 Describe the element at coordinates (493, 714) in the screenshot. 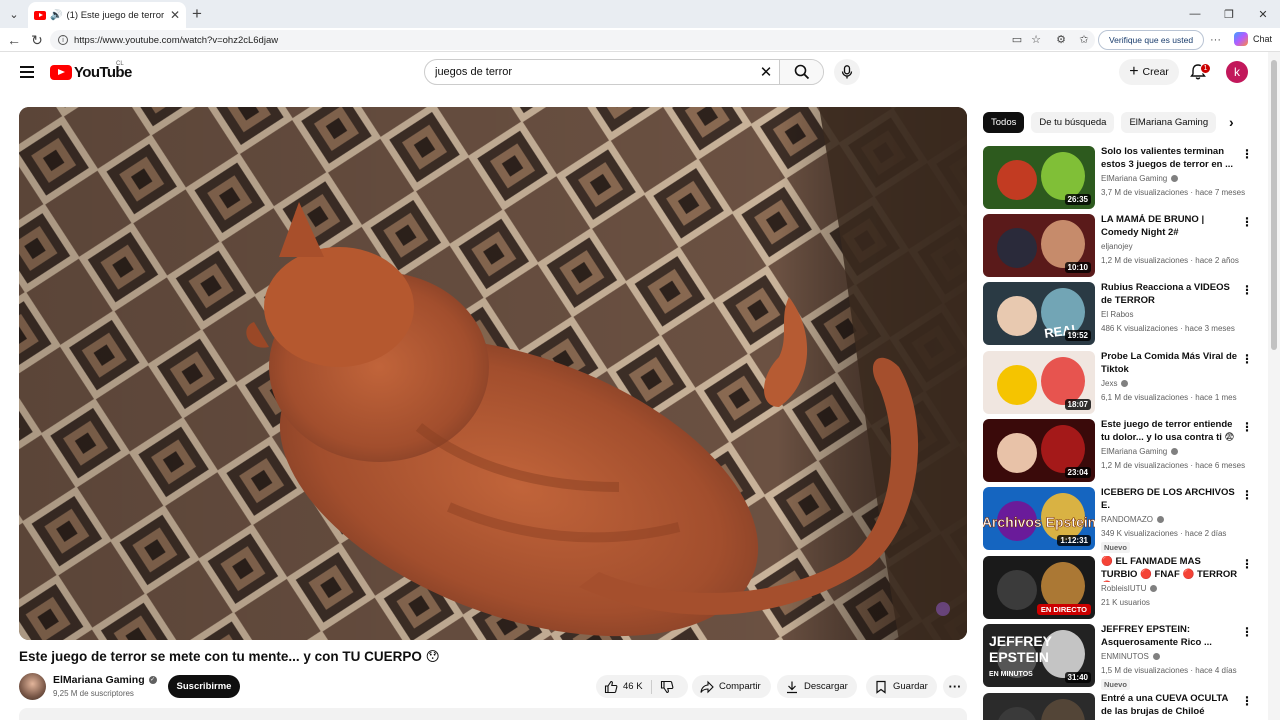

I see `description-box` at that location.